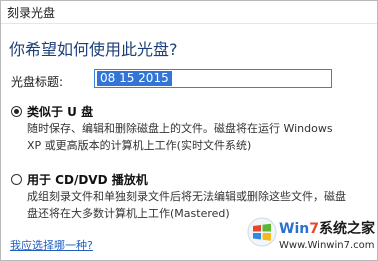  I want to click on watermark-url: Www.Winwin7.com, so click(327, 245).